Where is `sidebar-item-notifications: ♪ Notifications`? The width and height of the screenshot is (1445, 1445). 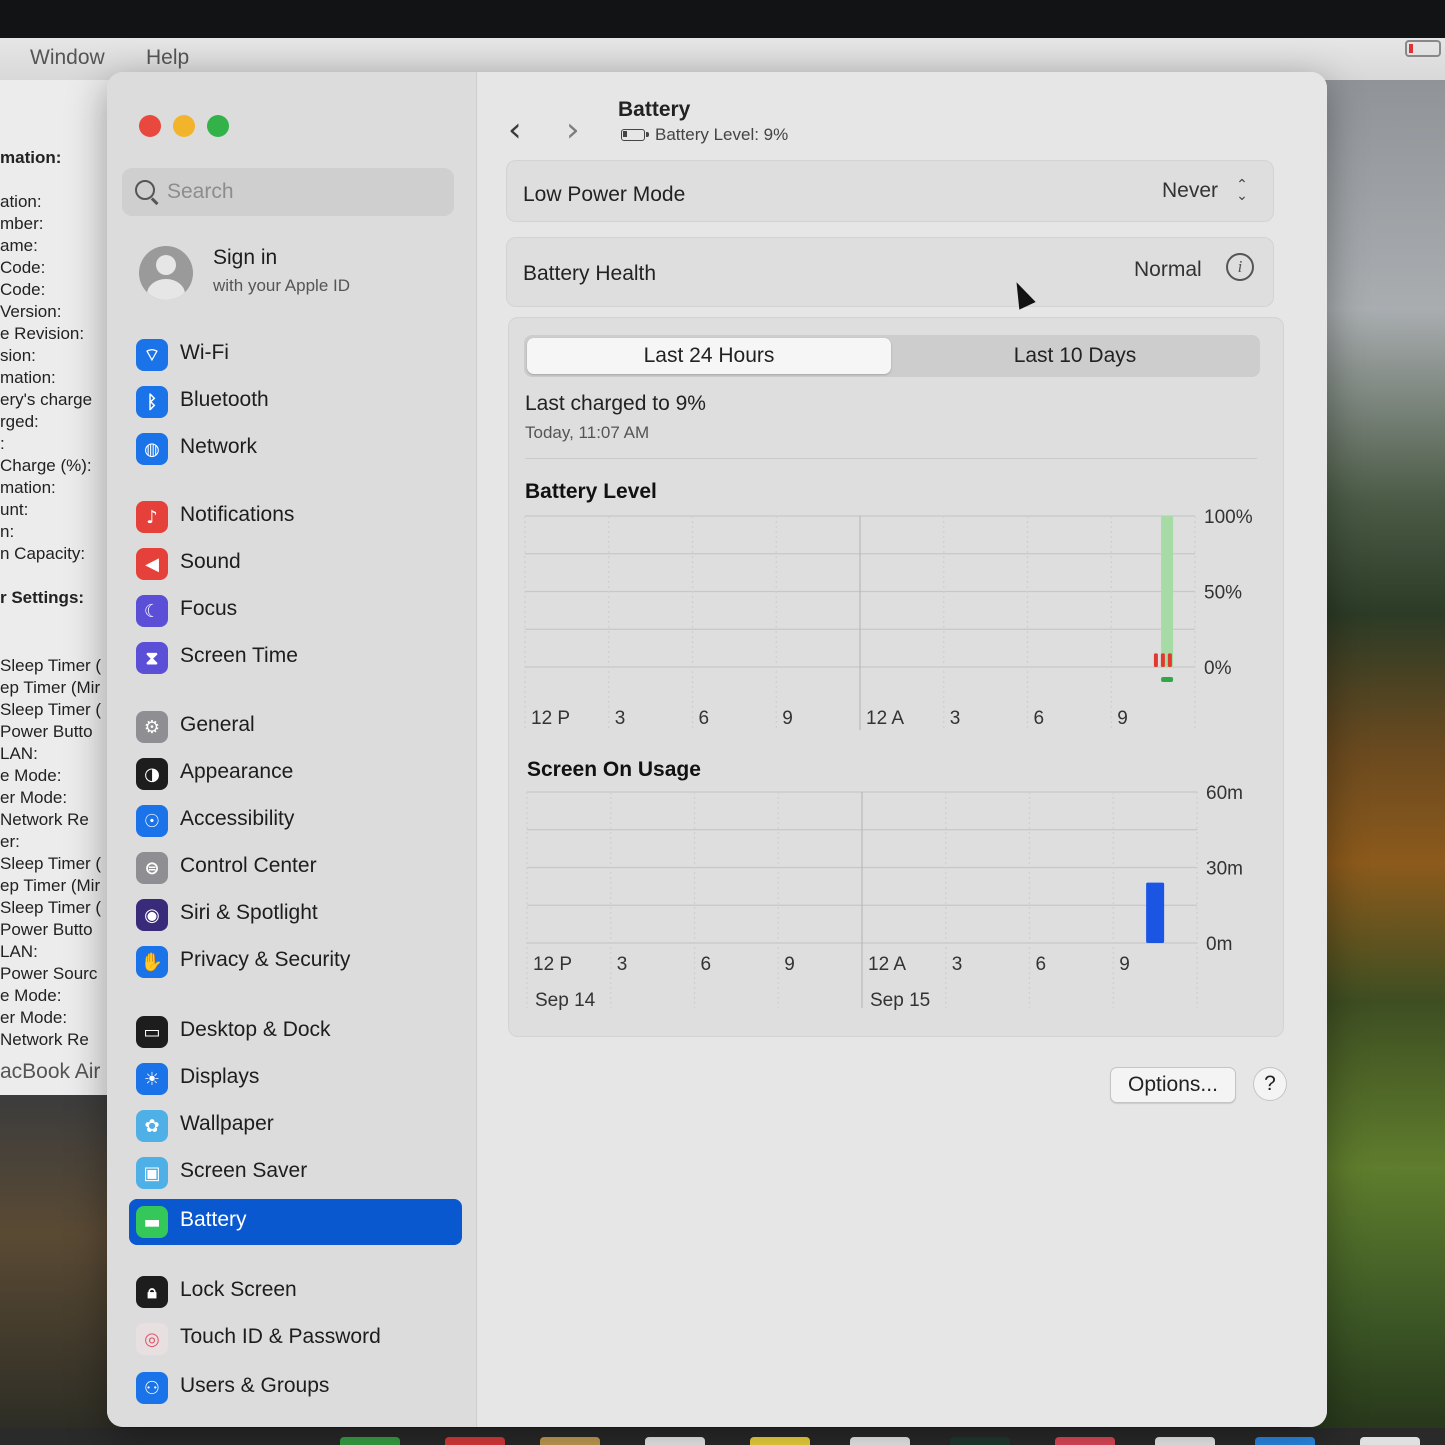
sidebar-item-notifications: ♪ Notifications is located at coordinates (295, 517).